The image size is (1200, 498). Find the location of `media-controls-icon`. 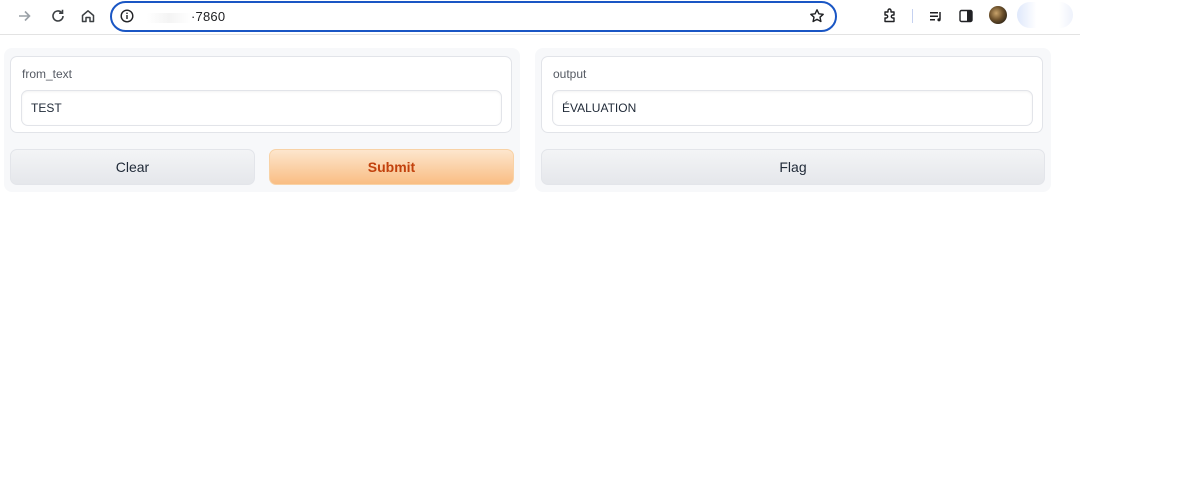

media-controls-icon is located at coordinates (936, 16).